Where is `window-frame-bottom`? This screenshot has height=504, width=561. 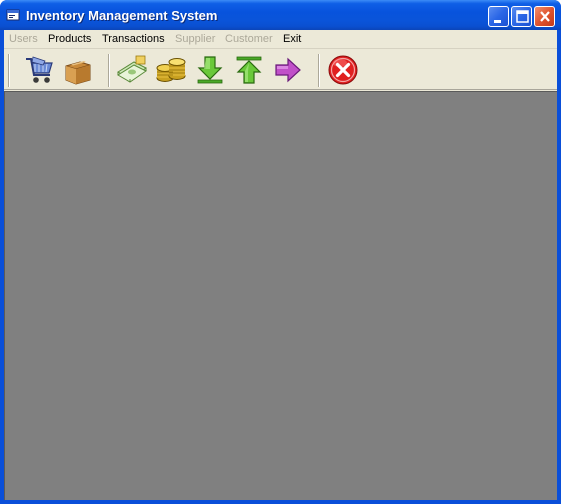
window-frame-bottom is located at coordinates (280, 502).